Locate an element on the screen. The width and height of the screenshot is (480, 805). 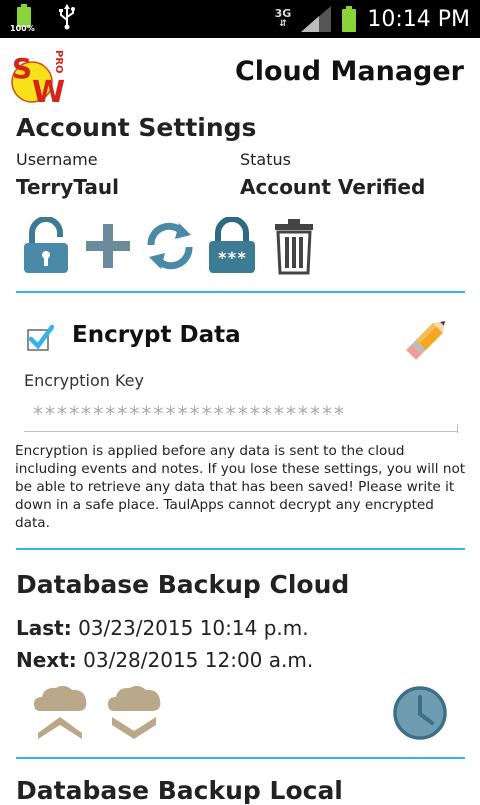
signal-icon is located at coordinates (316, 19).